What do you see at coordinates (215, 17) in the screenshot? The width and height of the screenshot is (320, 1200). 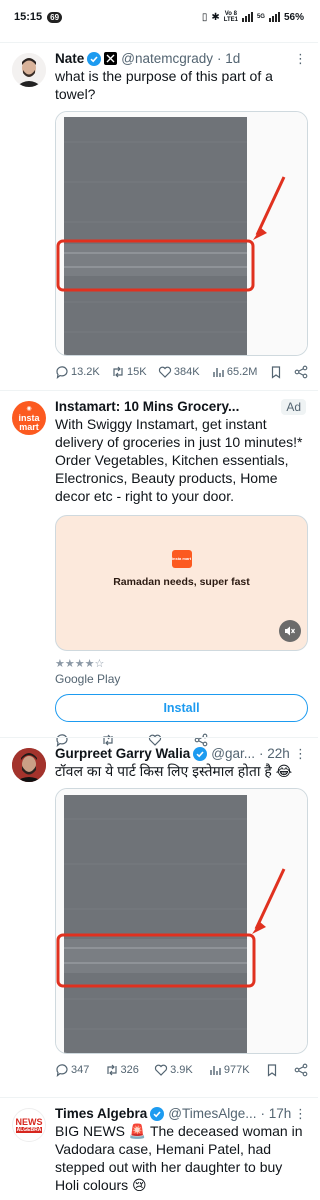 I see `bluetooth-icon: ✱` at bounding box center [215, 17].